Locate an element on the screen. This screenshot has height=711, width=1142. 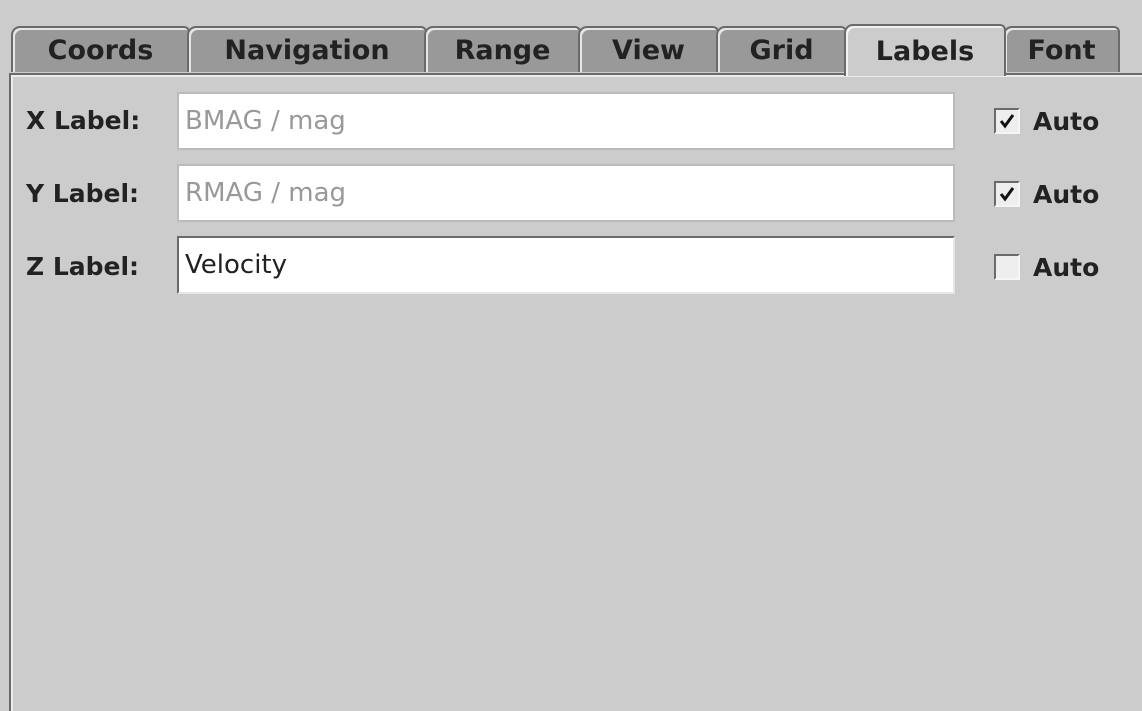
tab-label: Font is located at coordinates (1061, 50).